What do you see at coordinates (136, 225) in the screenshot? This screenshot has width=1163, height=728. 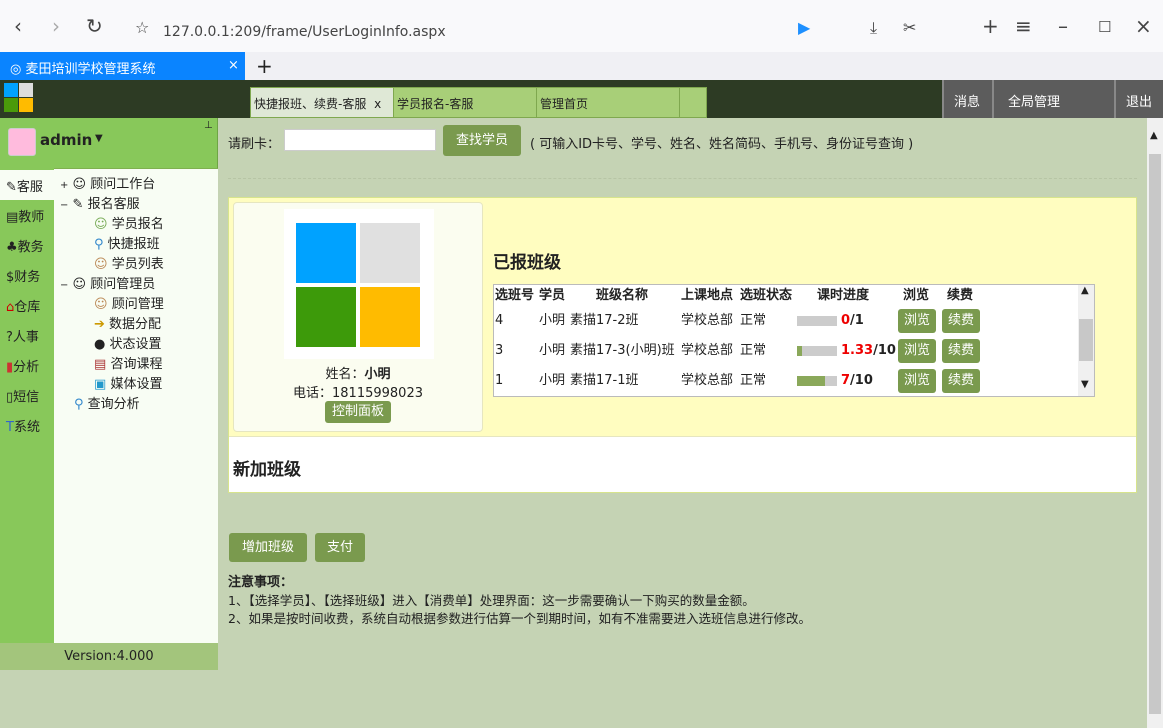 I see `tree-item: ☺ 学员报名` at bounding box center [136, 225].